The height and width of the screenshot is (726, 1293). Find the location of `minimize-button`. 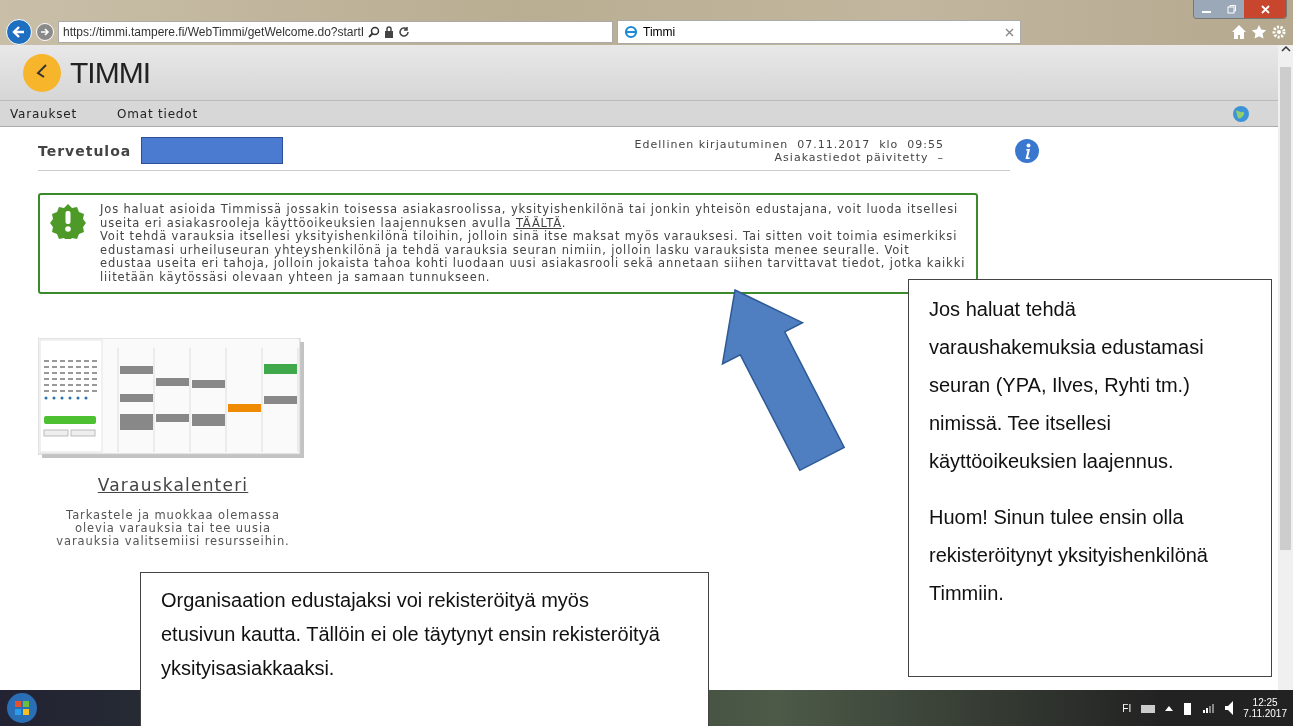

minimize-button is located at coordinates (1206, 9).